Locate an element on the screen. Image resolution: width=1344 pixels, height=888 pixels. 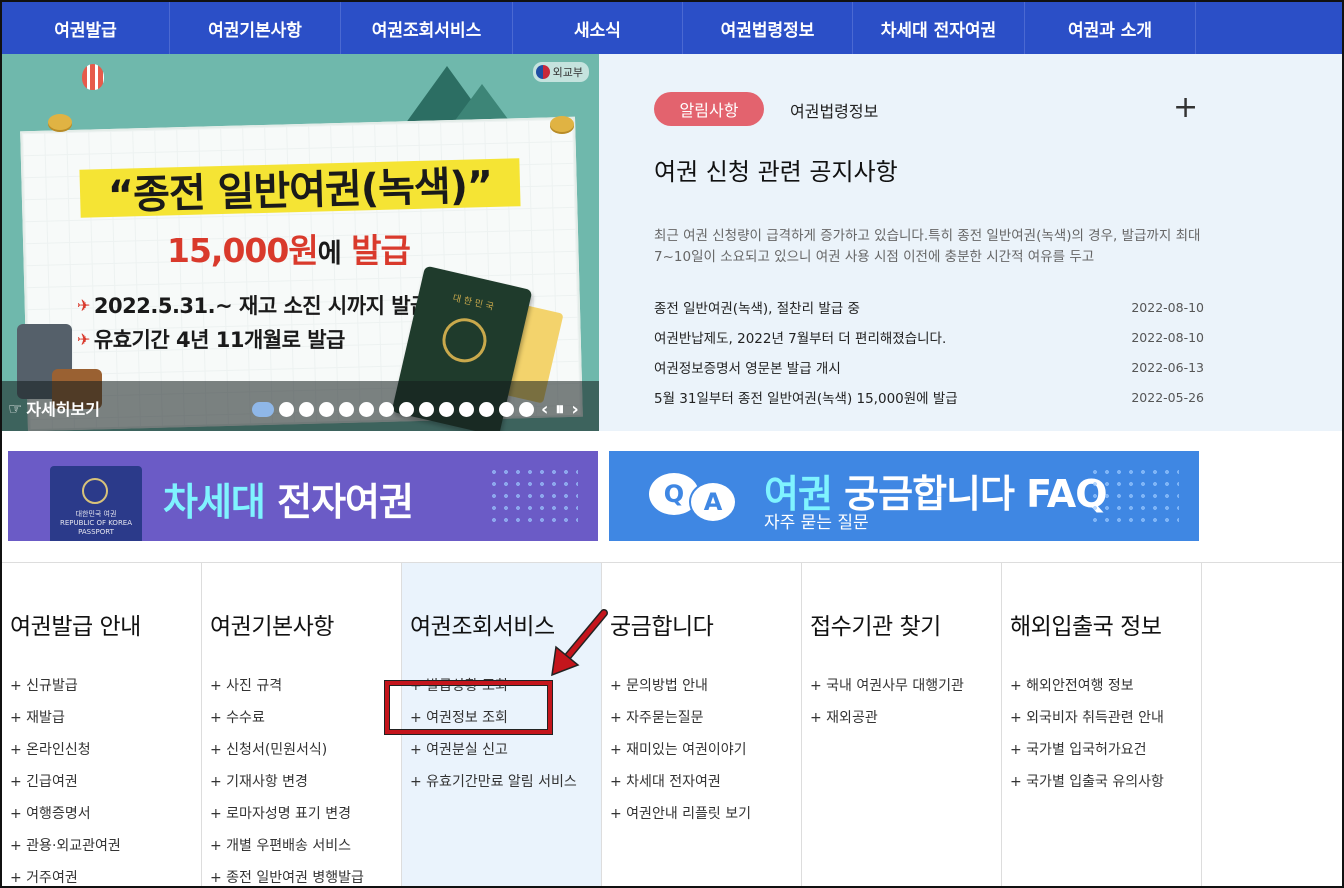
link-overseas-missions: + 재외공관 is located at coordinates (905, 717).